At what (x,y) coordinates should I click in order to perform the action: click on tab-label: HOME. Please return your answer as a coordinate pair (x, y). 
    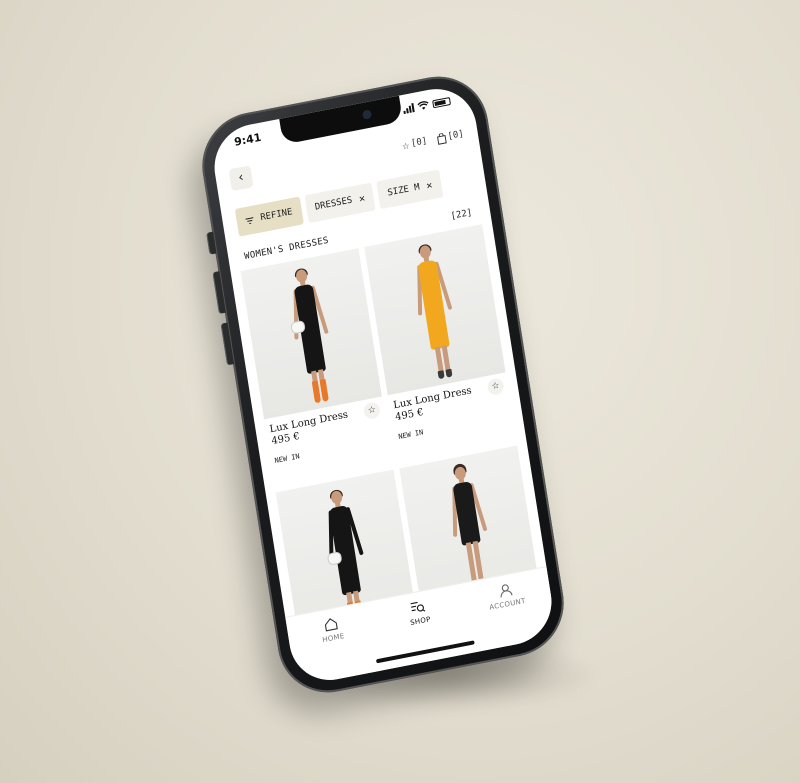
    Looking at the image, I should click on (333, 638).